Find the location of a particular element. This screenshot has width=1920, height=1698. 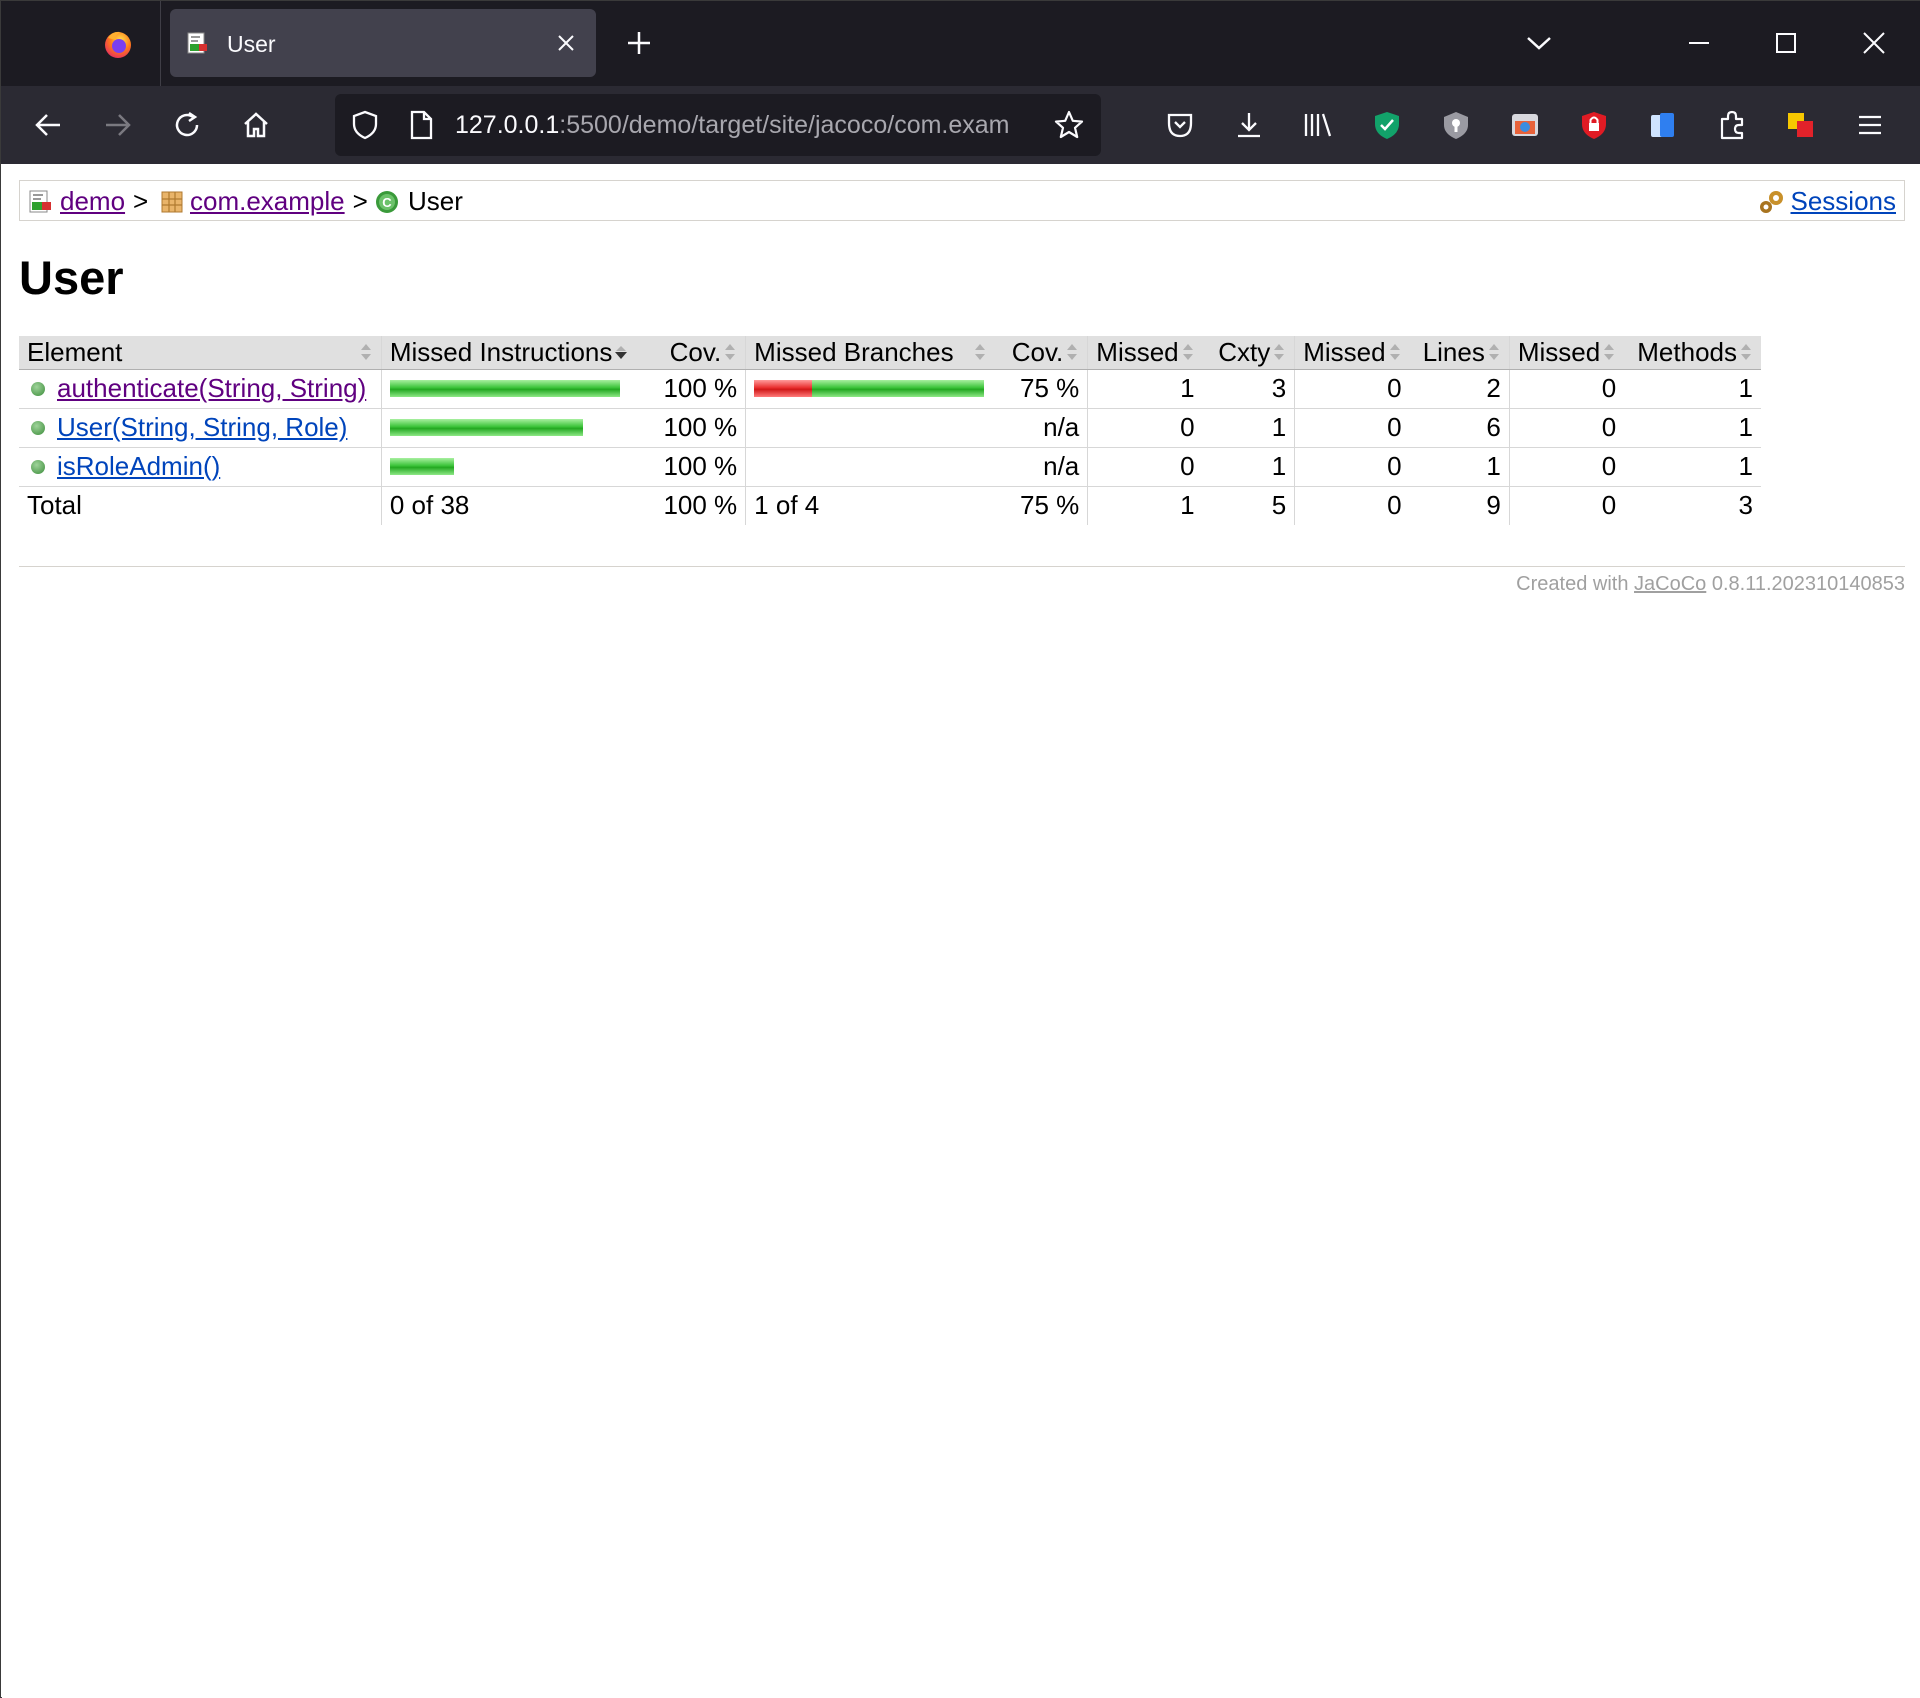

minimize-icon is located at coordinates (1699, 43).